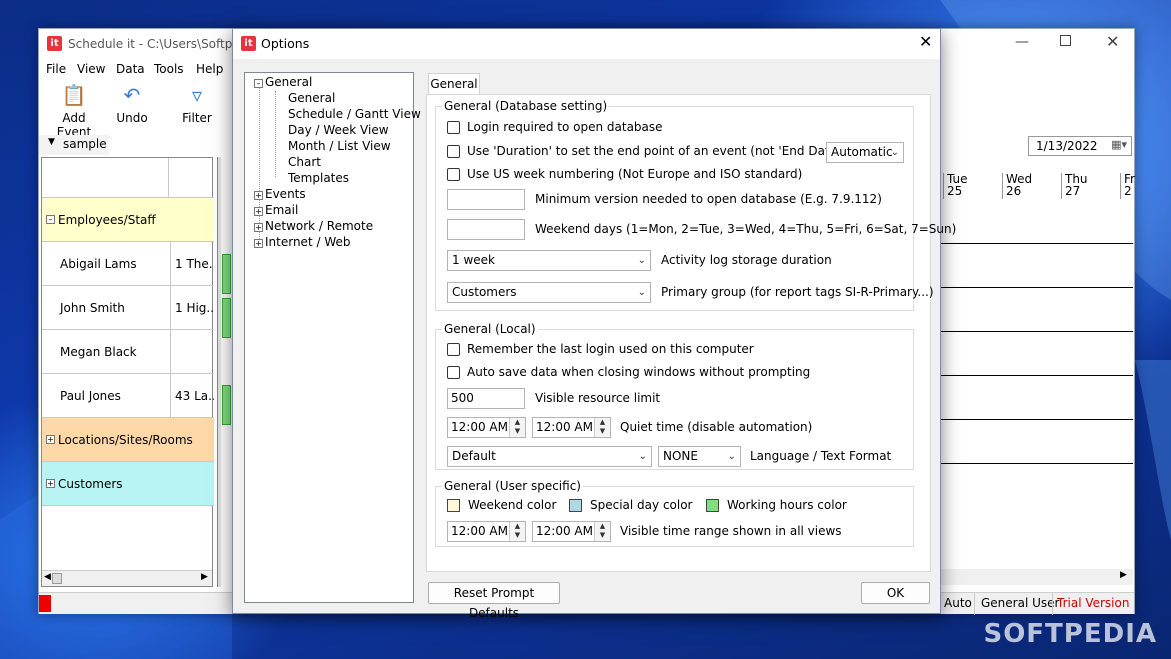 This screenshot has width=1171, height=659. I want to click on menu-help: Help, so click(209, 69).